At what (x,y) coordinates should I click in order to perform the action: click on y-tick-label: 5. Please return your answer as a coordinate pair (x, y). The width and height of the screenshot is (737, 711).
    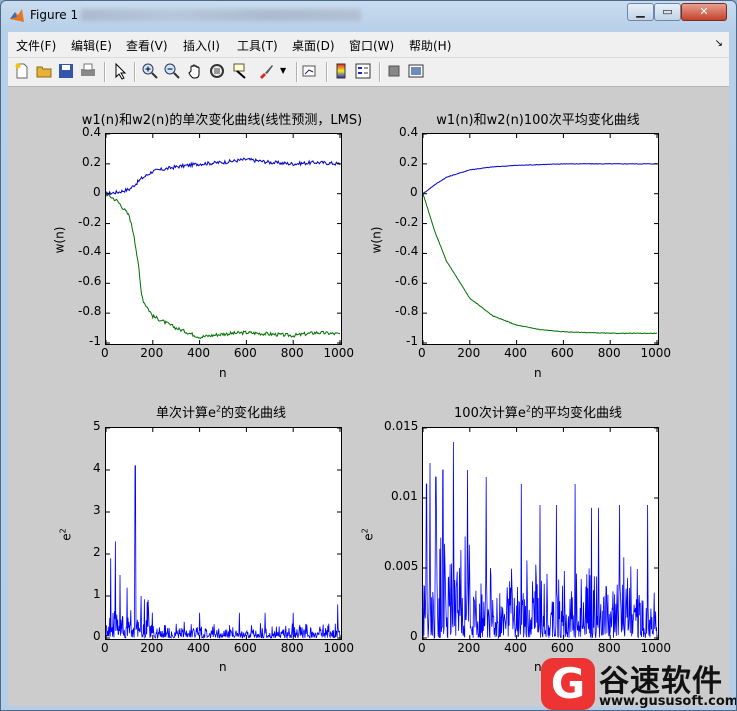
    Looking at the image, I should click on (97, 426).